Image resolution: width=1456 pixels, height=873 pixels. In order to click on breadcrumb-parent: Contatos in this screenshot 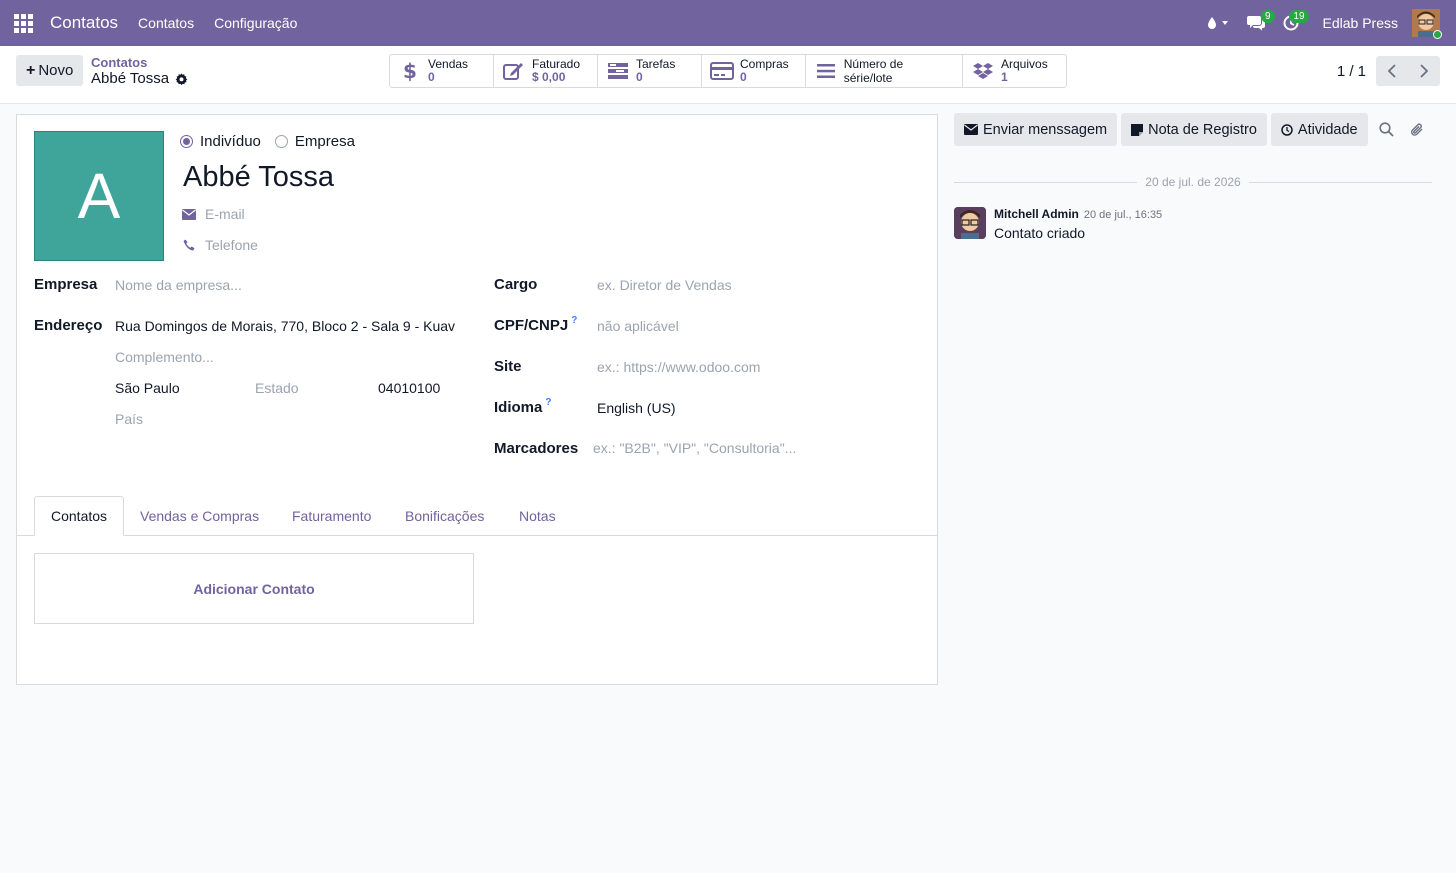, I will do `click(139, 62)`.